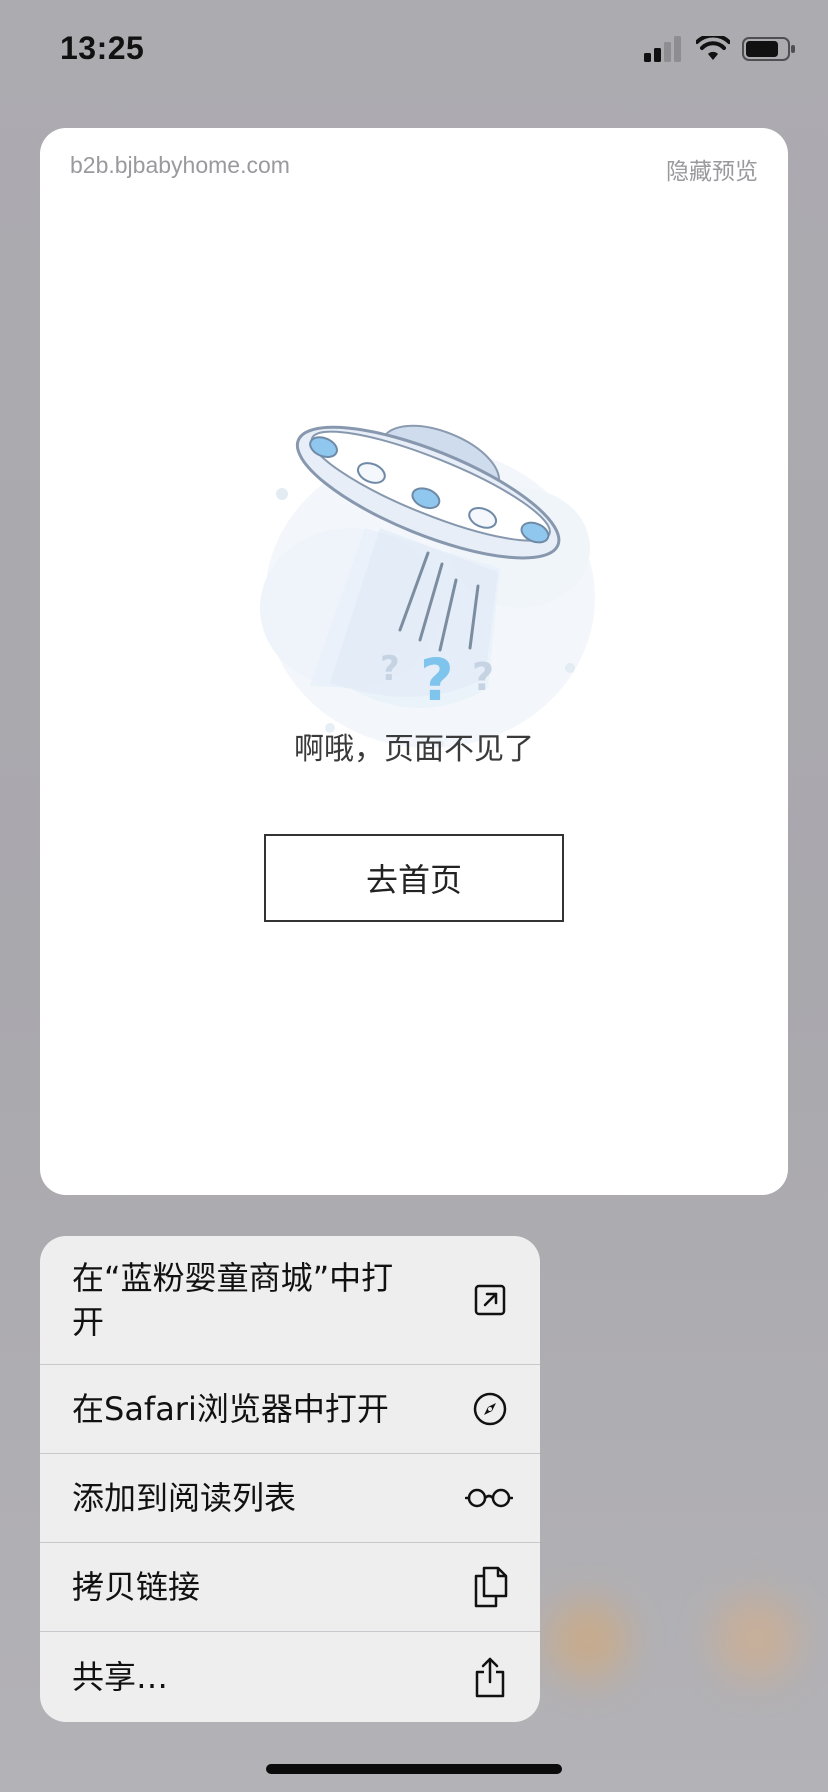 The height and width of the screenshot is (1792, 828). What do you see at coordinates (136, 1587) in the screenshot?
I see `menu-item-label: 拷贝链接` at bounding box center [136, 1587].